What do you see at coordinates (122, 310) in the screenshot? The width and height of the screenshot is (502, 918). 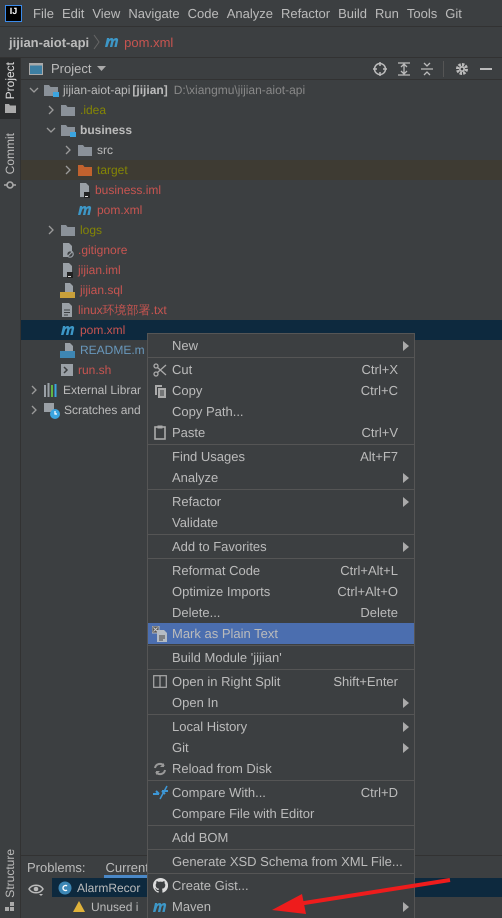 I see `tree-item-label: linux环境部署.txt` at bounding box center [122, 310].